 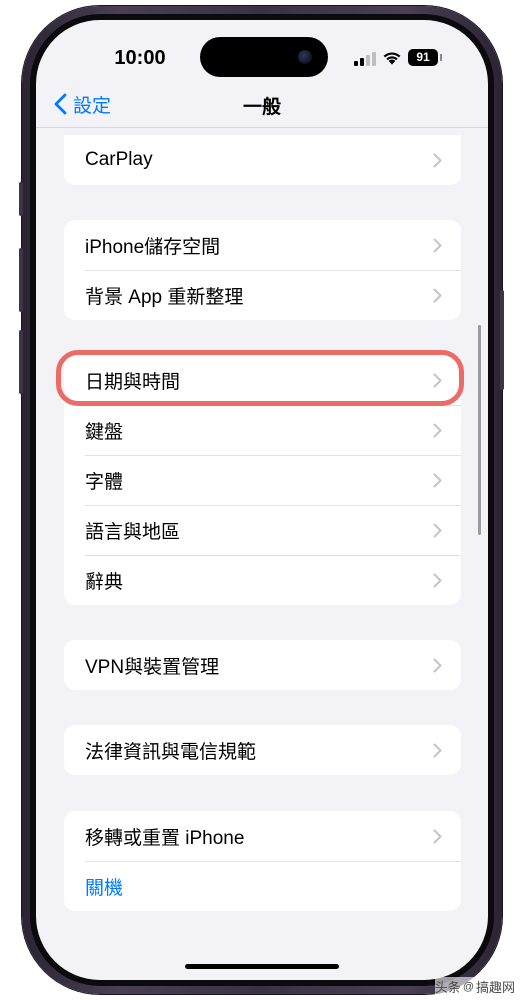 I want to click on wifi-icon, so click(x=392, y=58).